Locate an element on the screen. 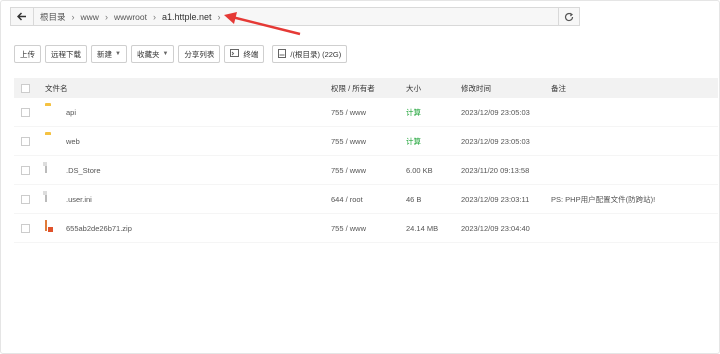  file-time: 2023/12/09 23:04:40 is located at coordinates (495, 228).